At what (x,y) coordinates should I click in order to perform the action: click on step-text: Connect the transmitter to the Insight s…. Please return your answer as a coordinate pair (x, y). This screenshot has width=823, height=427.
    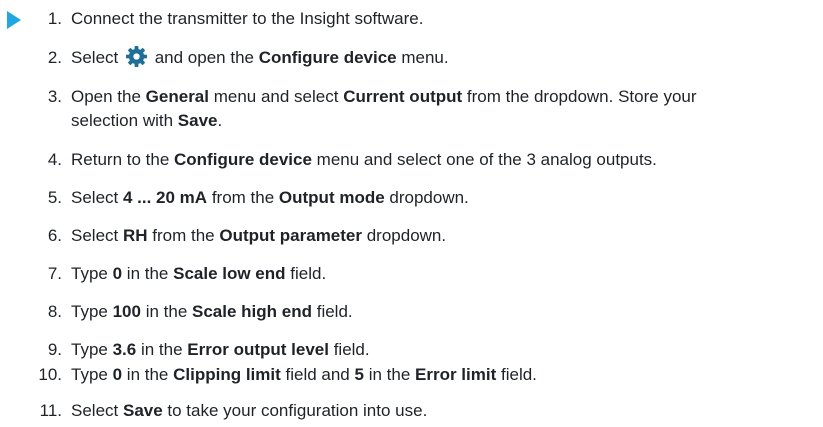
    Looking at the image, I should click on (247, 18).